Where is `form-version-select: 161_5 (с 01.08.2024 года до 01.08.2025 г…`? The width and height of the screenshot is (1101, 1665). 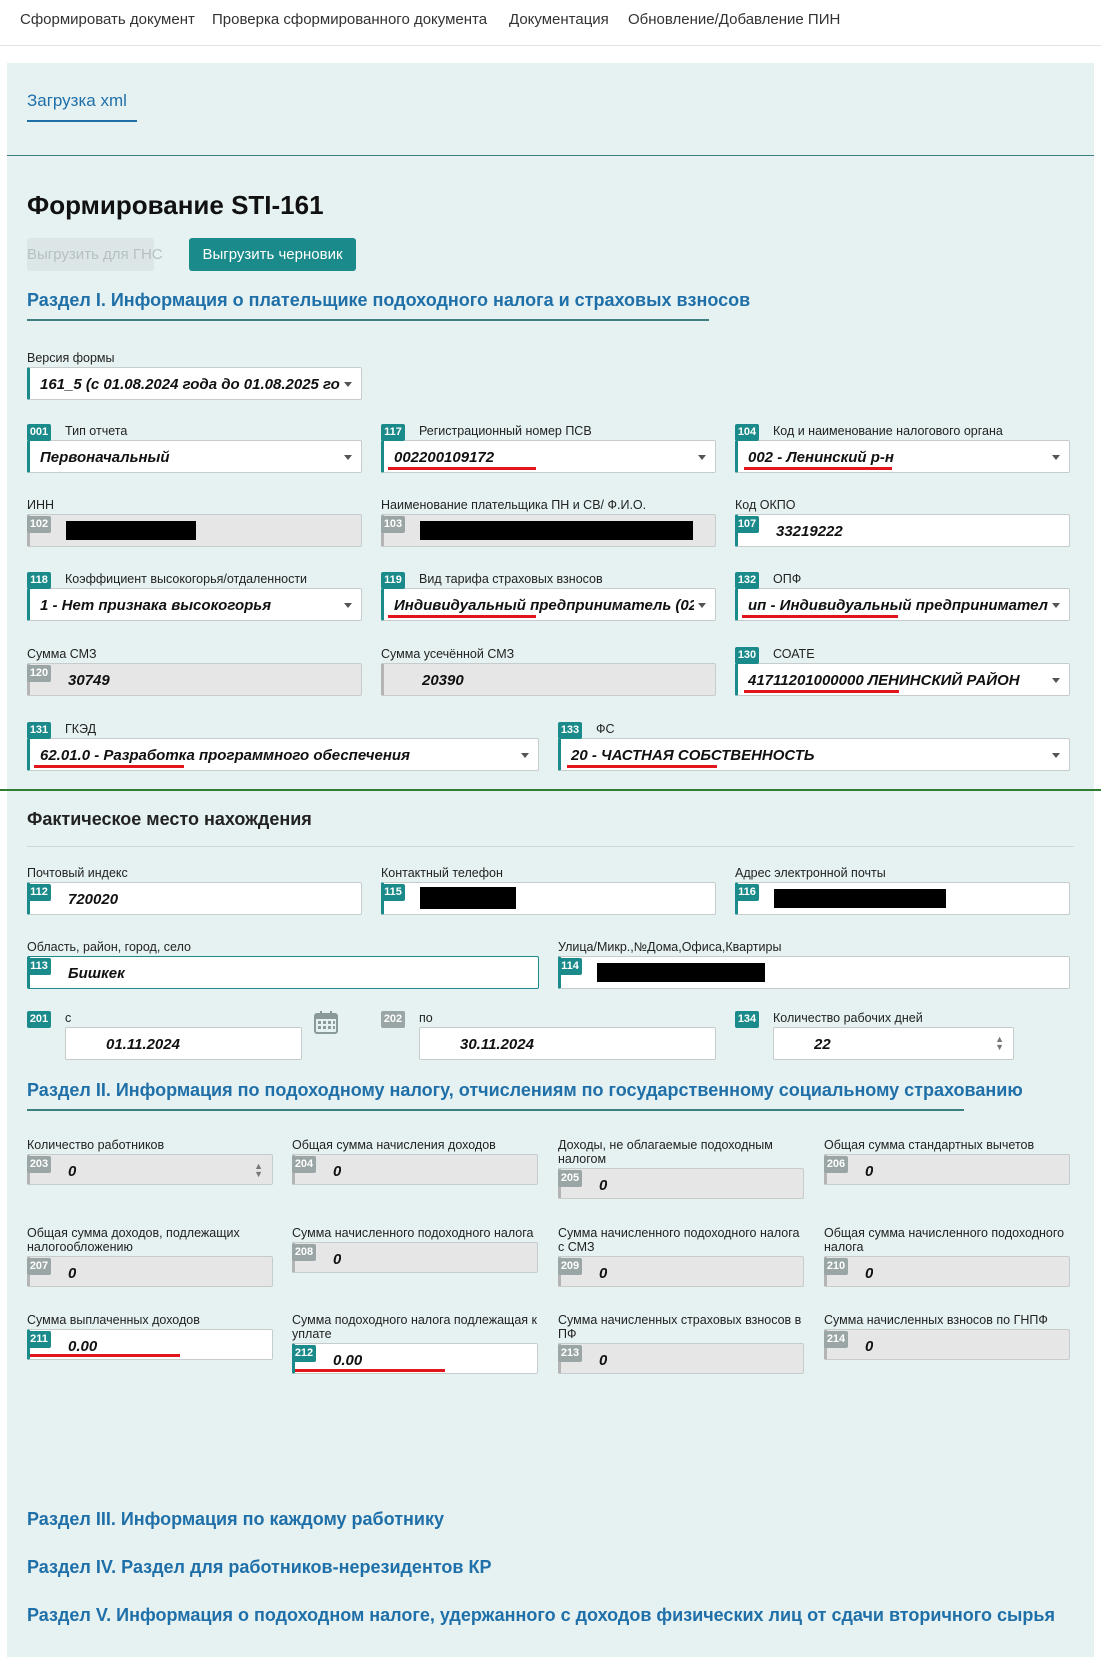
form-version-select: 161_5 (с 01.08.2024 года до 01.08.2025 г… is located at coordinates (194, 383).